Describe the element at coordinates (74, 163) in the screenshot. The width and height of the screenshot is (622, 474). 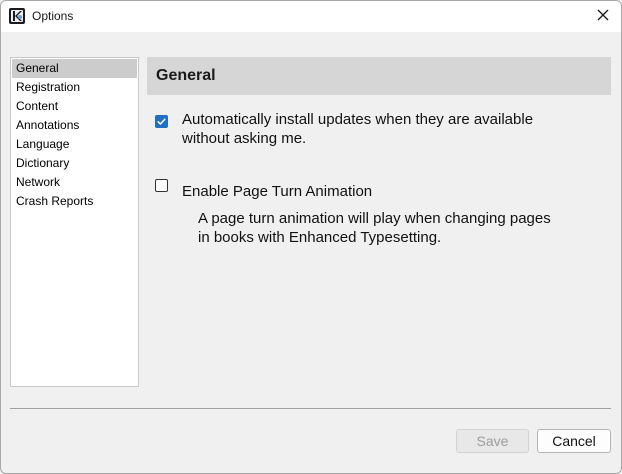
I see `sidebar-item-dictionary: Dictionary` at that location.